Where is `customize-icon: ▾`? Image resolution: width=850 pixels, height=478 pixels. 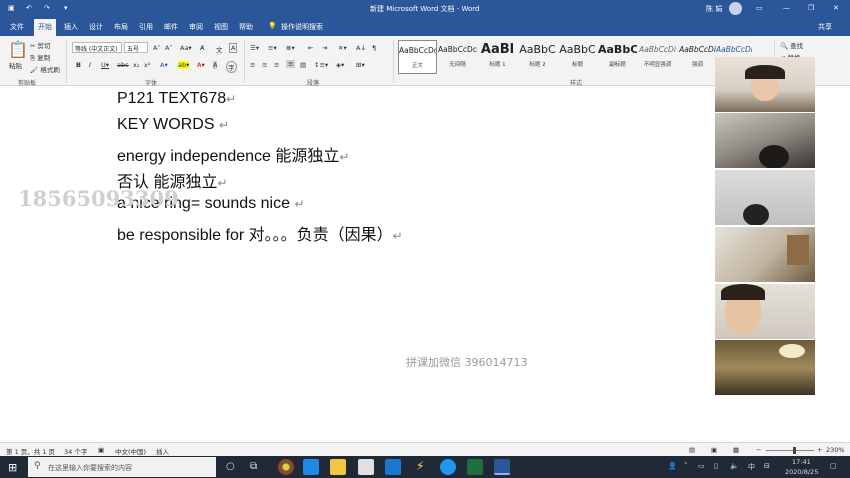
customize-icon: ▾ is located at coordinates (66, 8).